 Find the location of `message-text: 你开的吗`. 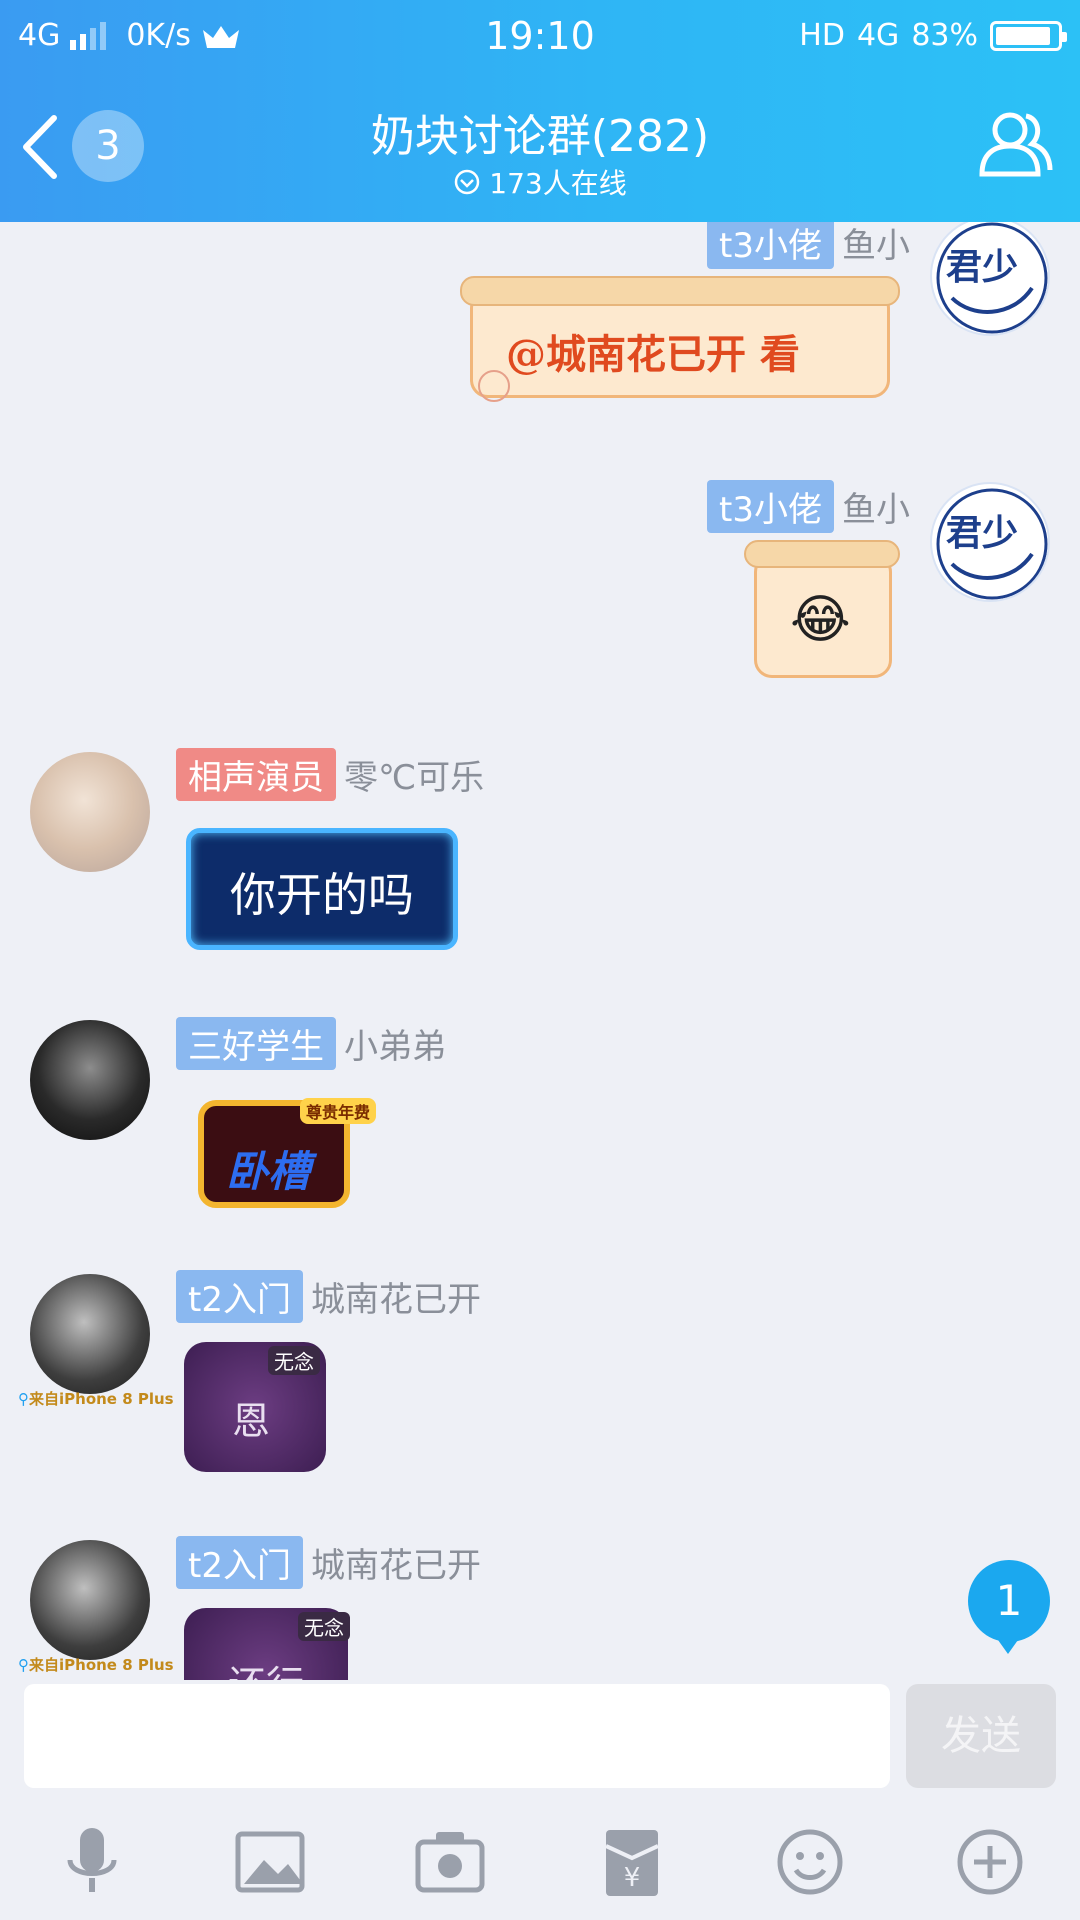

message-text: 你开的吗 is located at coordinates (322, 895).